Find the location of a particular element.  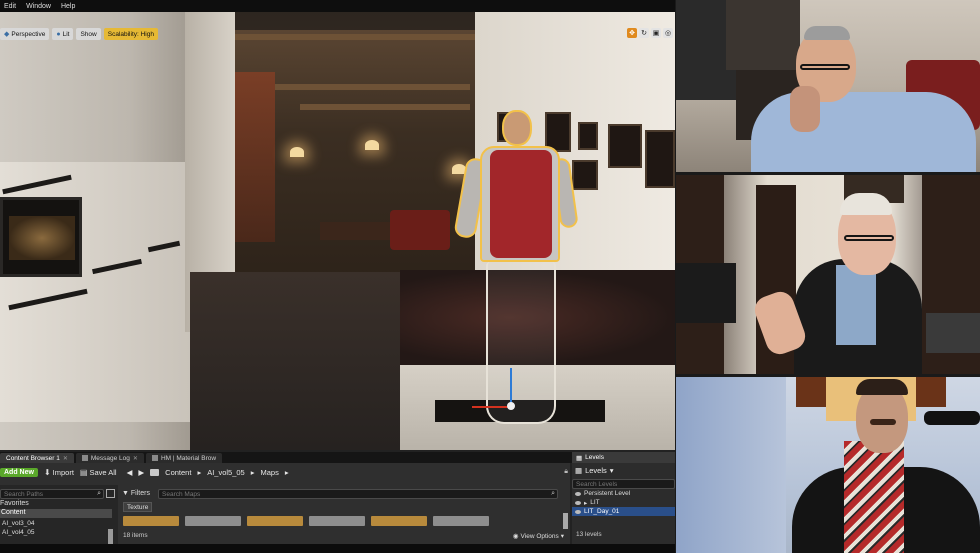

scalability-button: Scalability: High is located at coordinates (130, 34).